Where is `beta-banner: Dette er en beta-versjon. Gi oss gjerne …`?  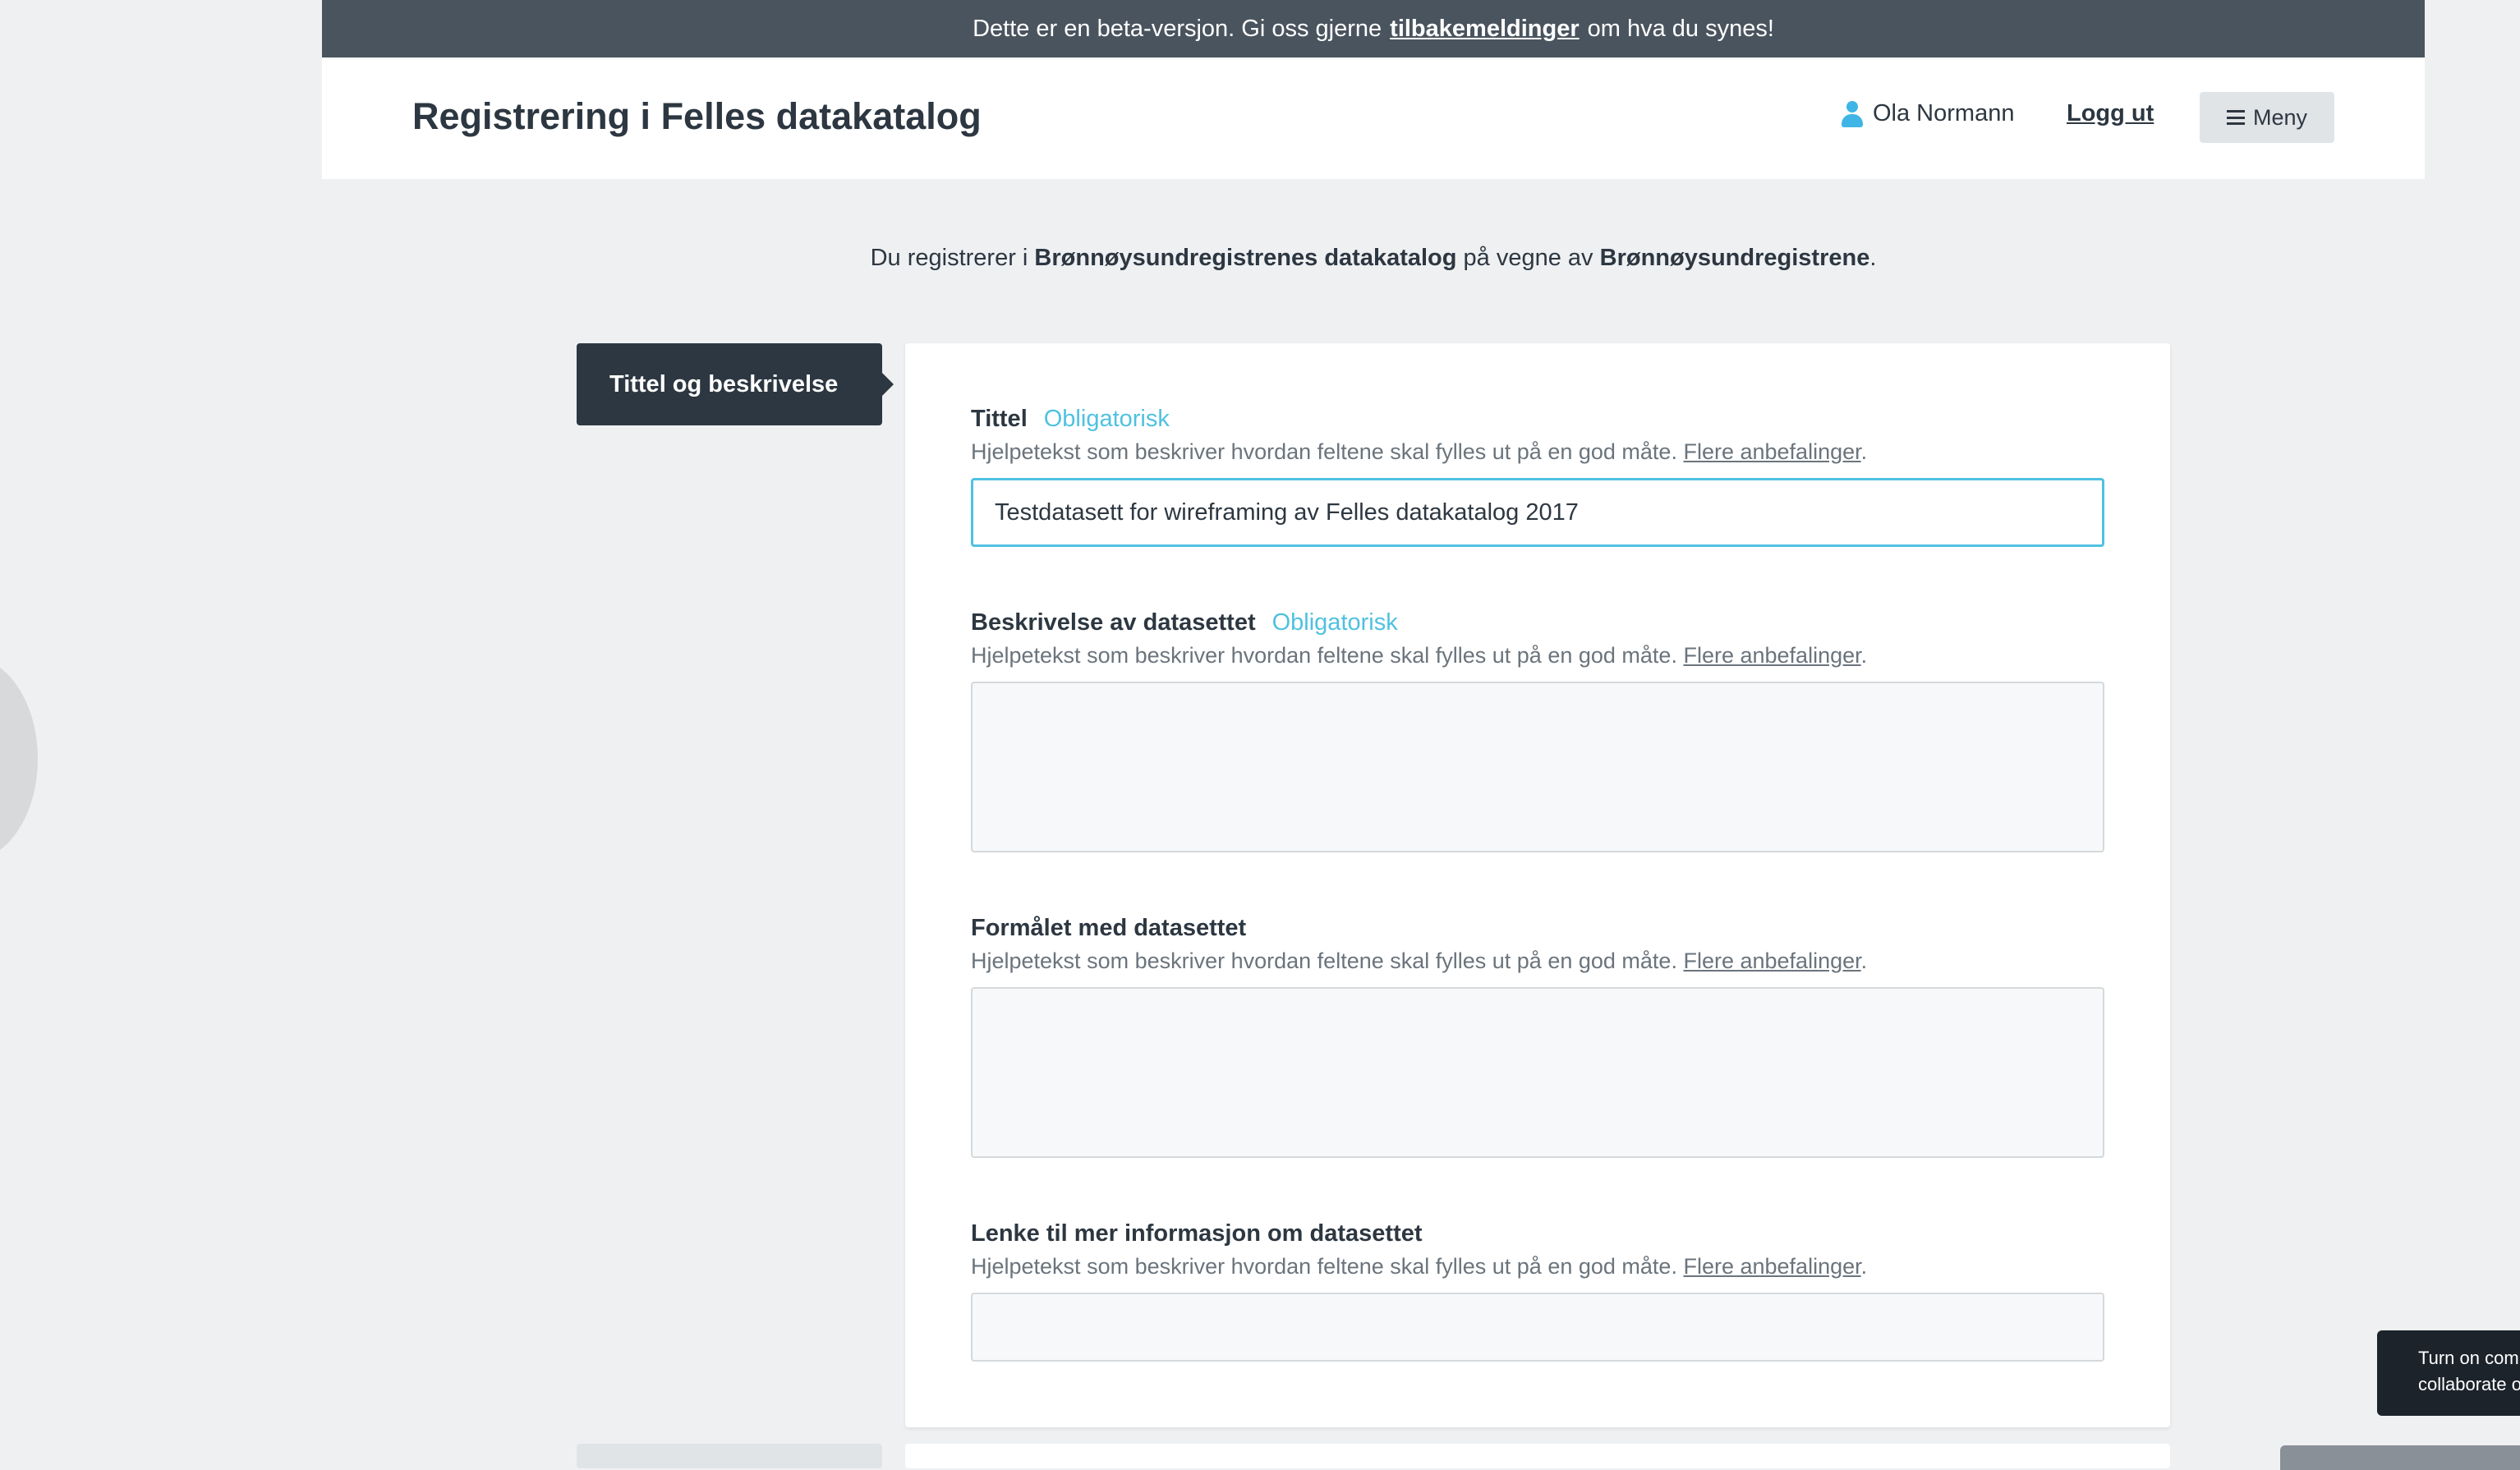
beta-banner: Dette er en beta-versjon. Gi oss gjerne … is located at coordinates (1373, 28).